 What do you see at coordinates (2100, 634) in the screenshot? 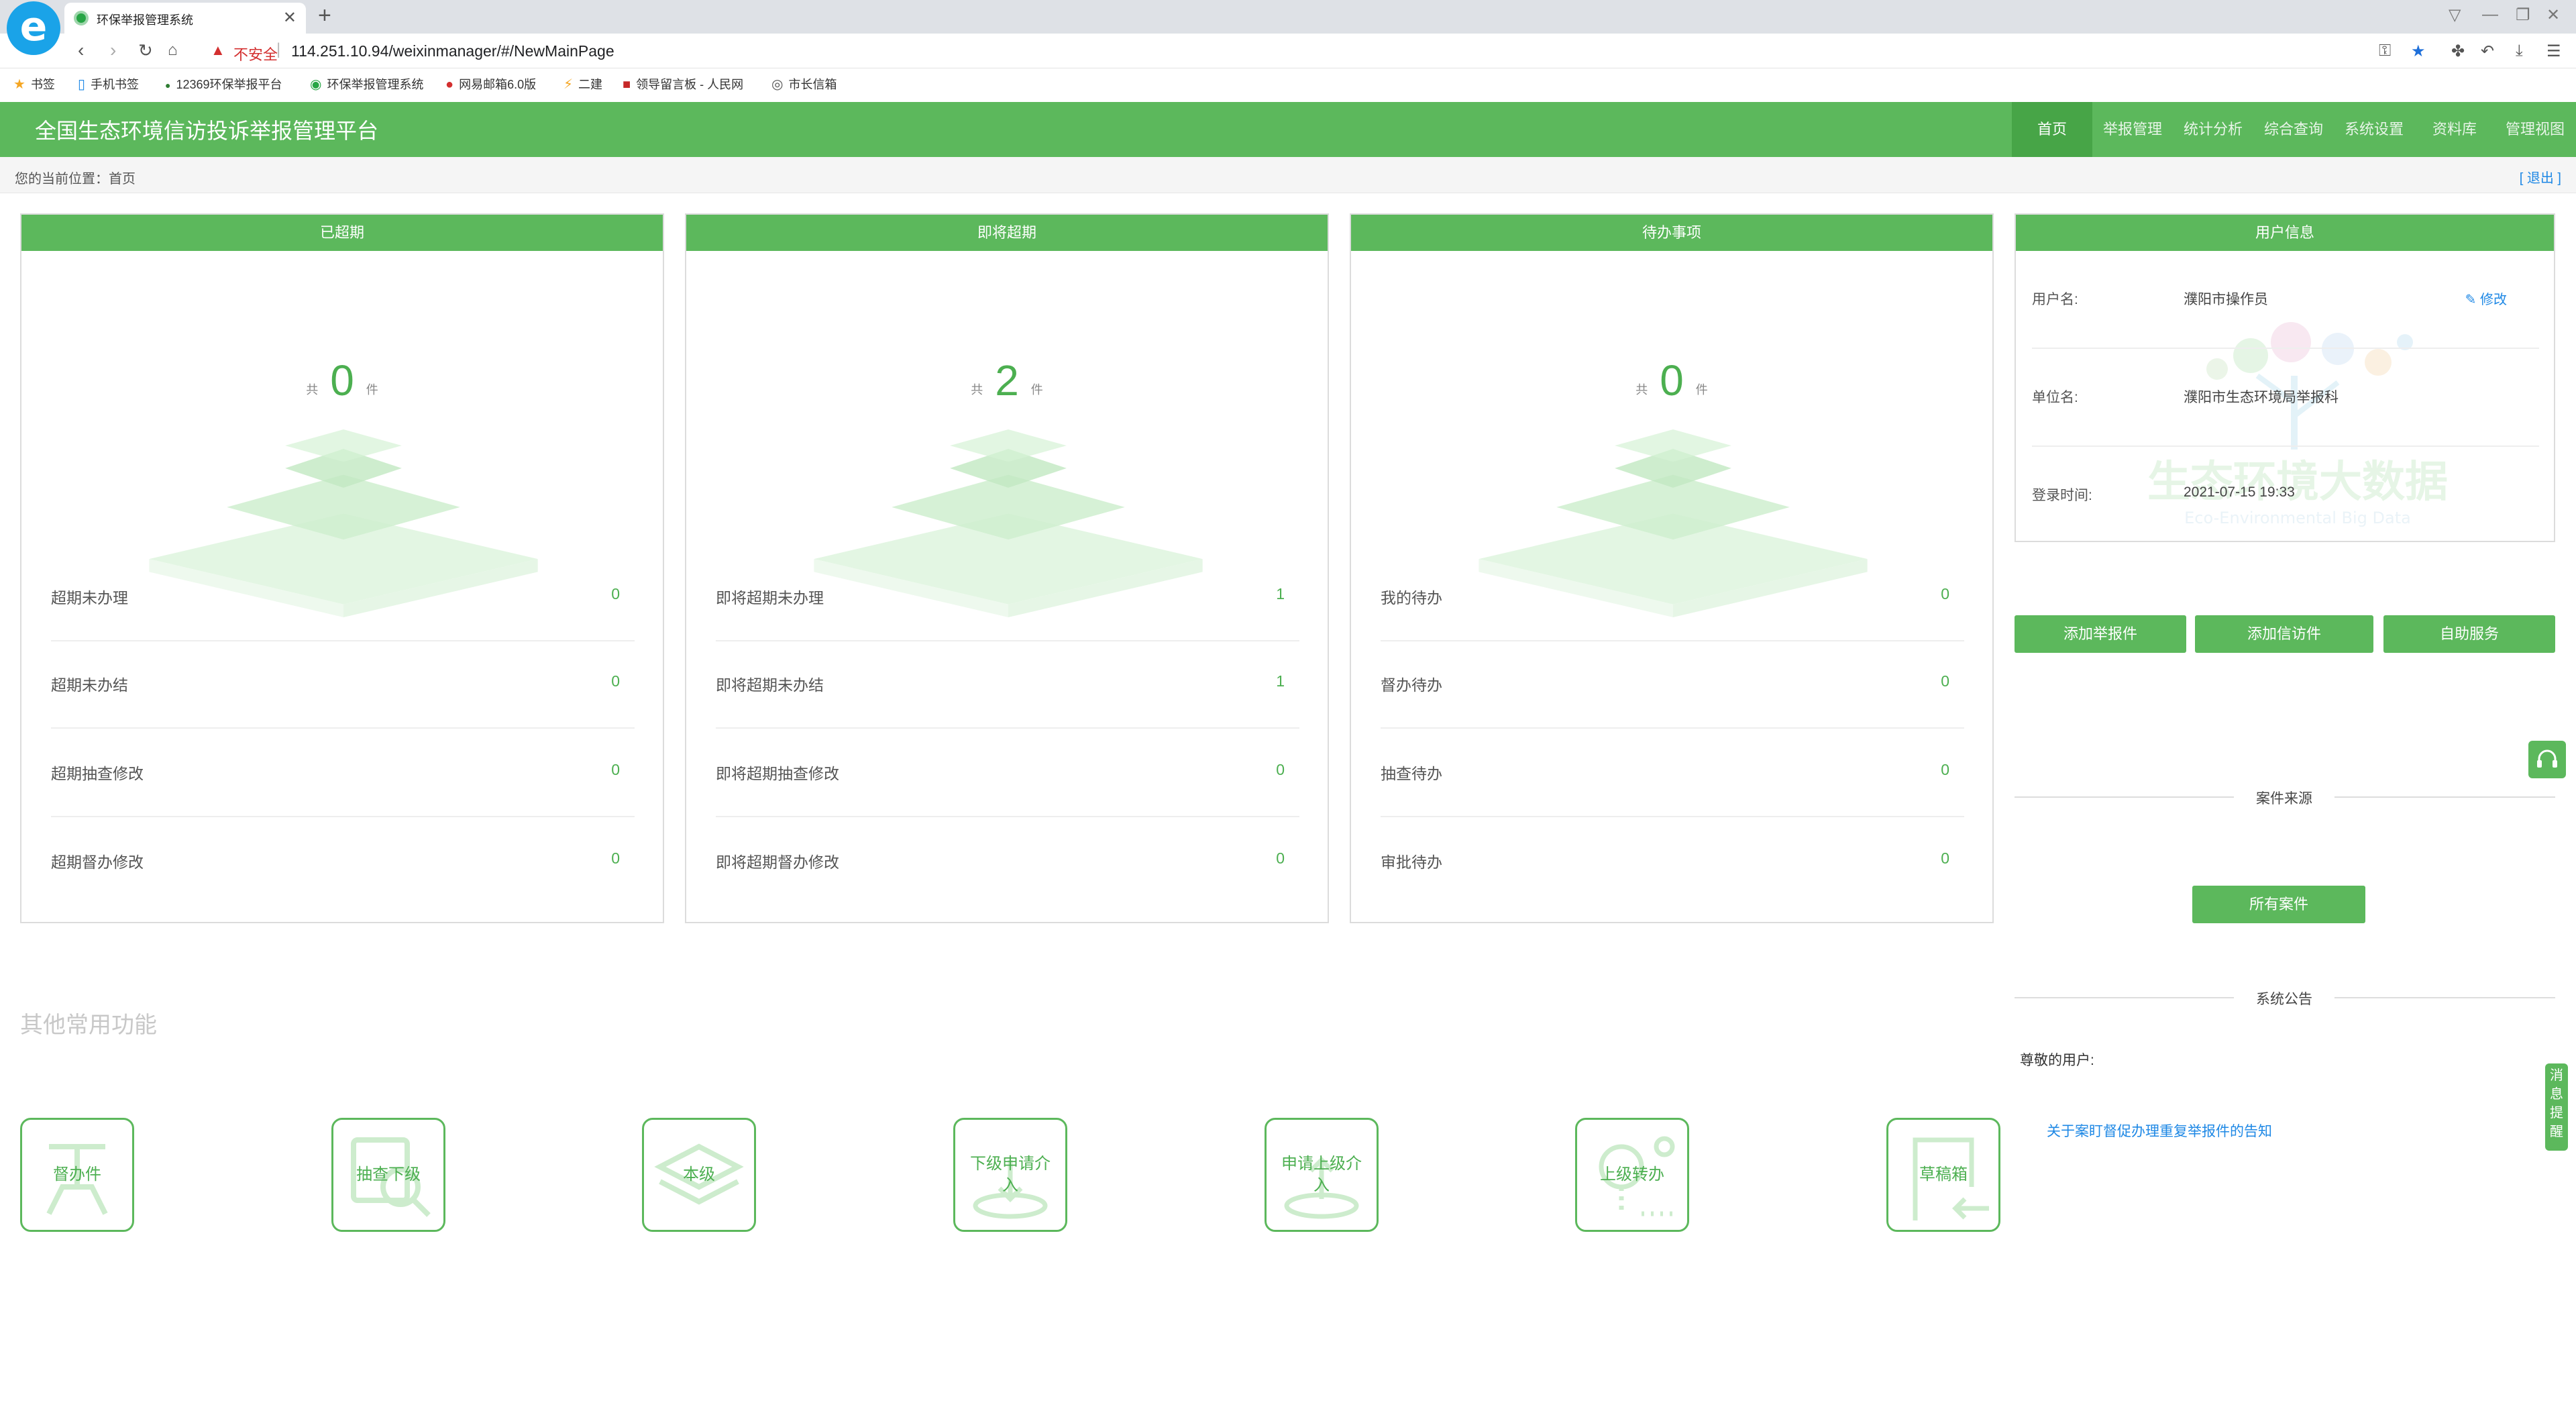
I see `add-report-button: 添加举报件` at bounding box center [2100, 634].